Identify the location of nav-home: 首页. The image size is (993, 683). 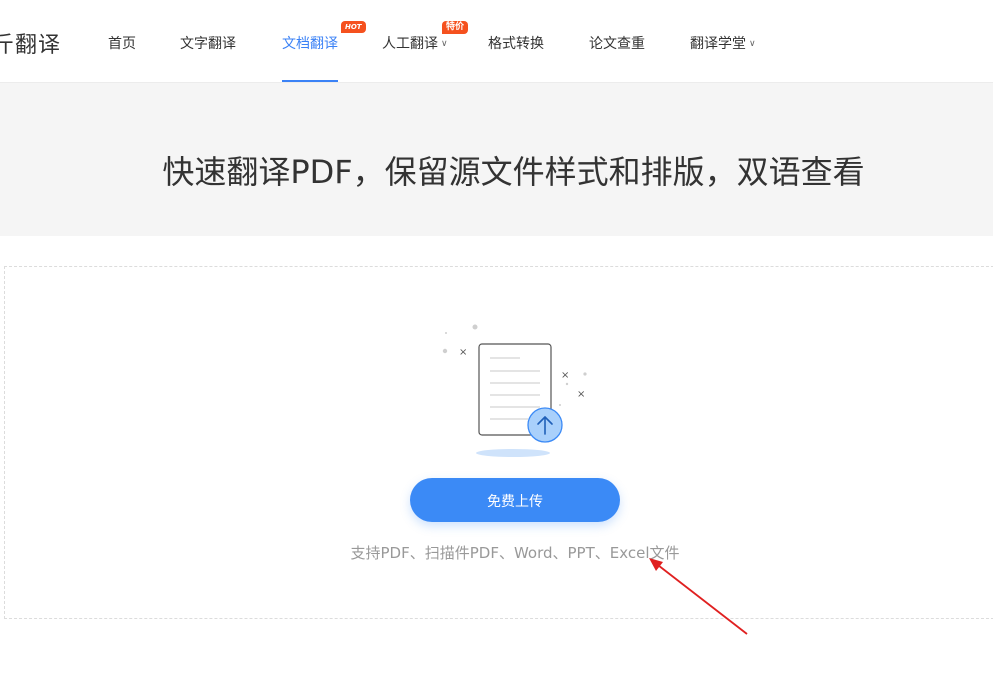
(122, 43).